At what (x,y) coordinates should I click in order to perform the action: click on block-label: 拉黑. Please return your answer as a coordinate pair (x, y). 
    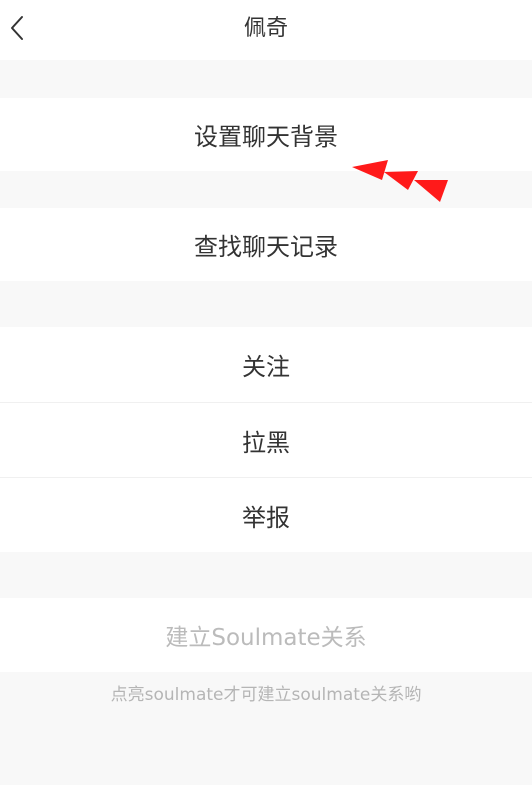
    Looking at the image, I should click on (266, 442).